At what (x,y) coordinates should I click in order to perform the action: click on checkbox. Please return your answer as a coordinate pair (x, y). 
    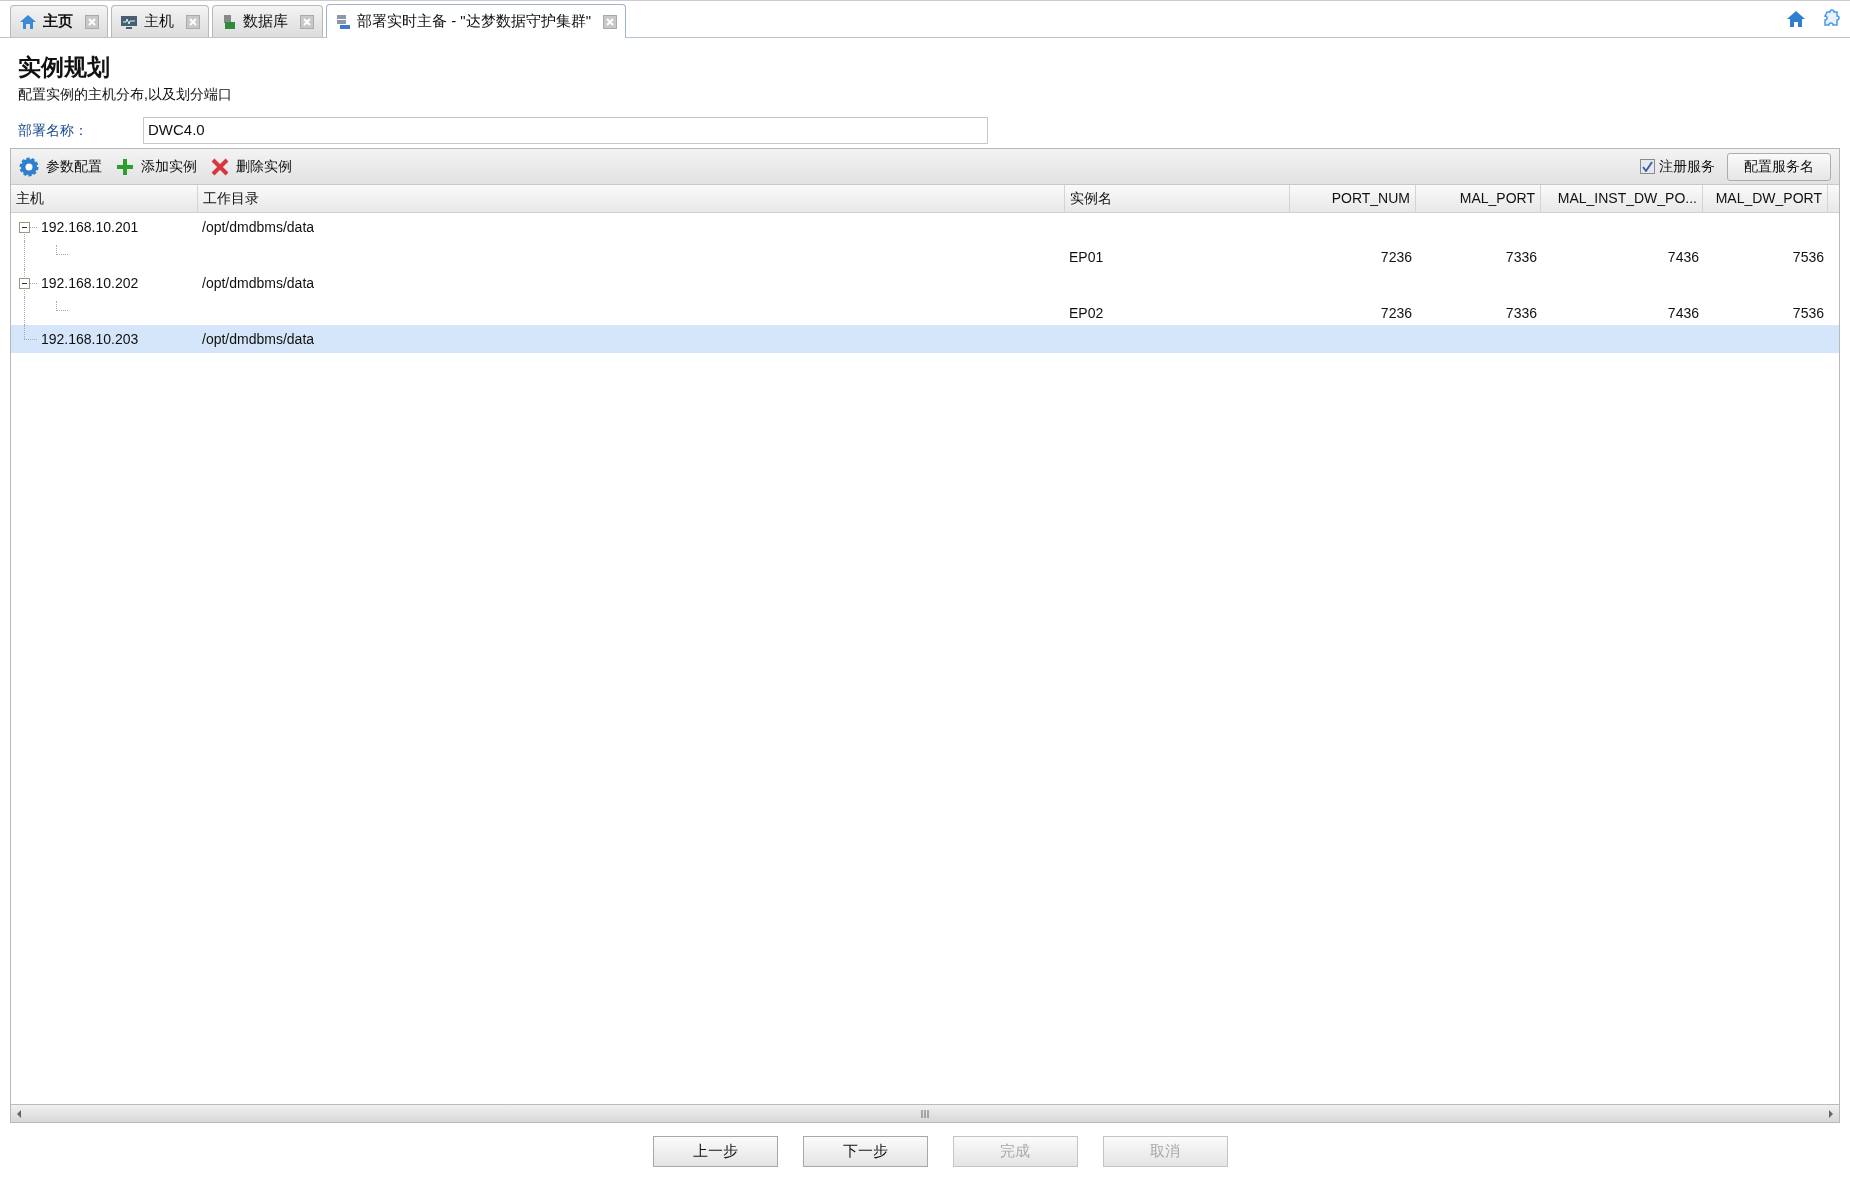
    Looking at the image, I should click on (1647, 166).